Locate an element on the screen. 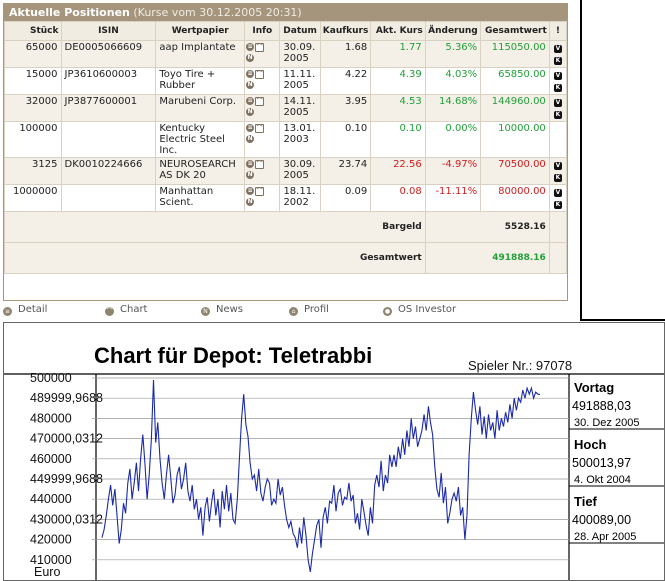 This screenshot has height=581, width=665. empty-cell is located at coordinates (557, 258).